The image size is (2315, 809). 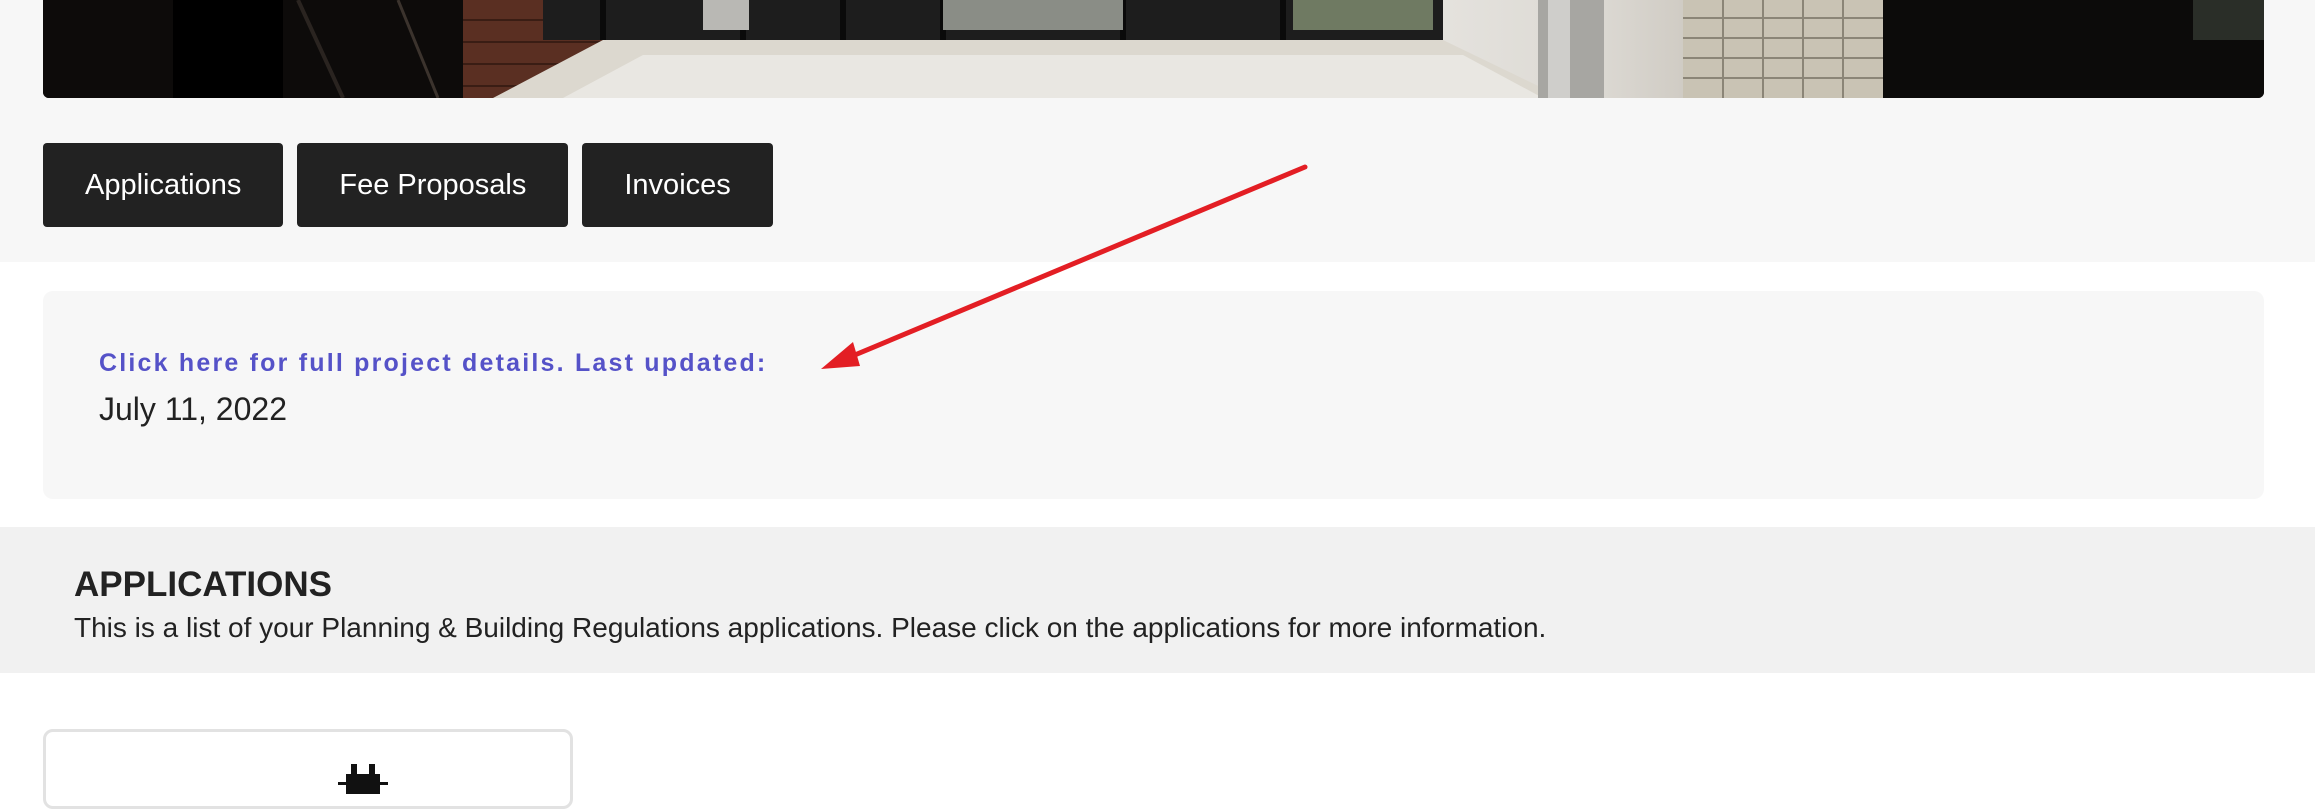 What do you see at coordinates (433, 185) in the screenshot?
I see `tab-fee-proposals: Fee Proposals` at bounding box center [433, 185].